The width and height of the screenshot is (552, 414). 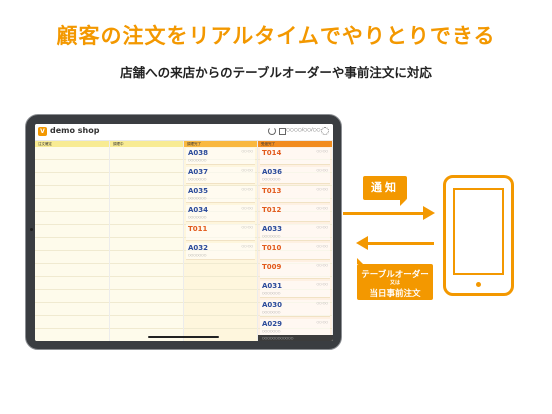 I want to click on smartphone-icon, so click(x=478, y=235).